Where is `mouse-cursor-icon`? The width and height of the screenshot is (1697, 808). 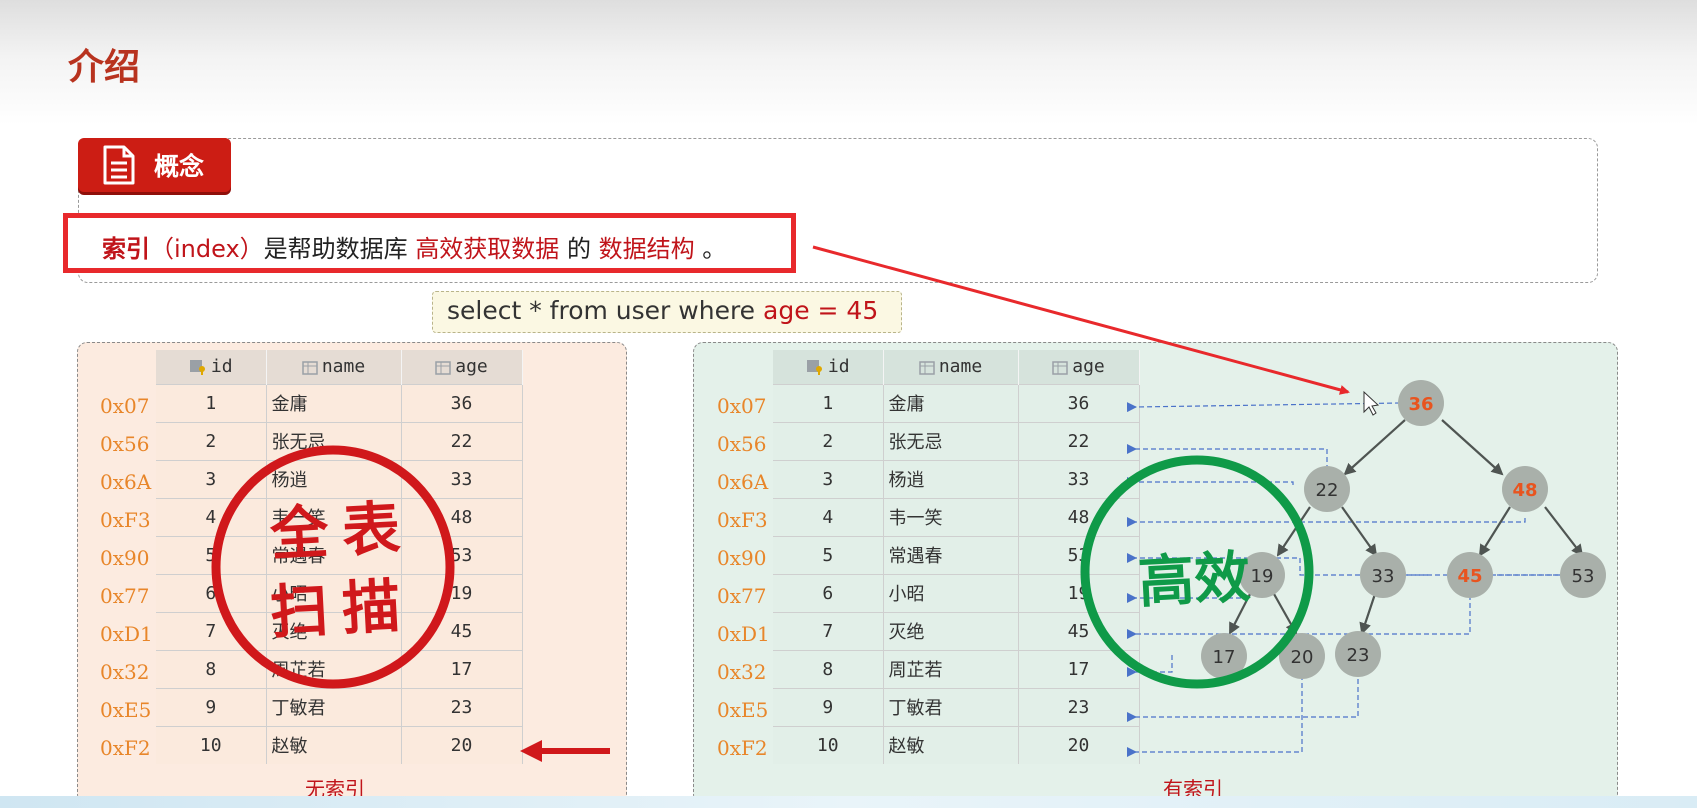 mouse-cursor-icon is located at coordinates (1371, 403).